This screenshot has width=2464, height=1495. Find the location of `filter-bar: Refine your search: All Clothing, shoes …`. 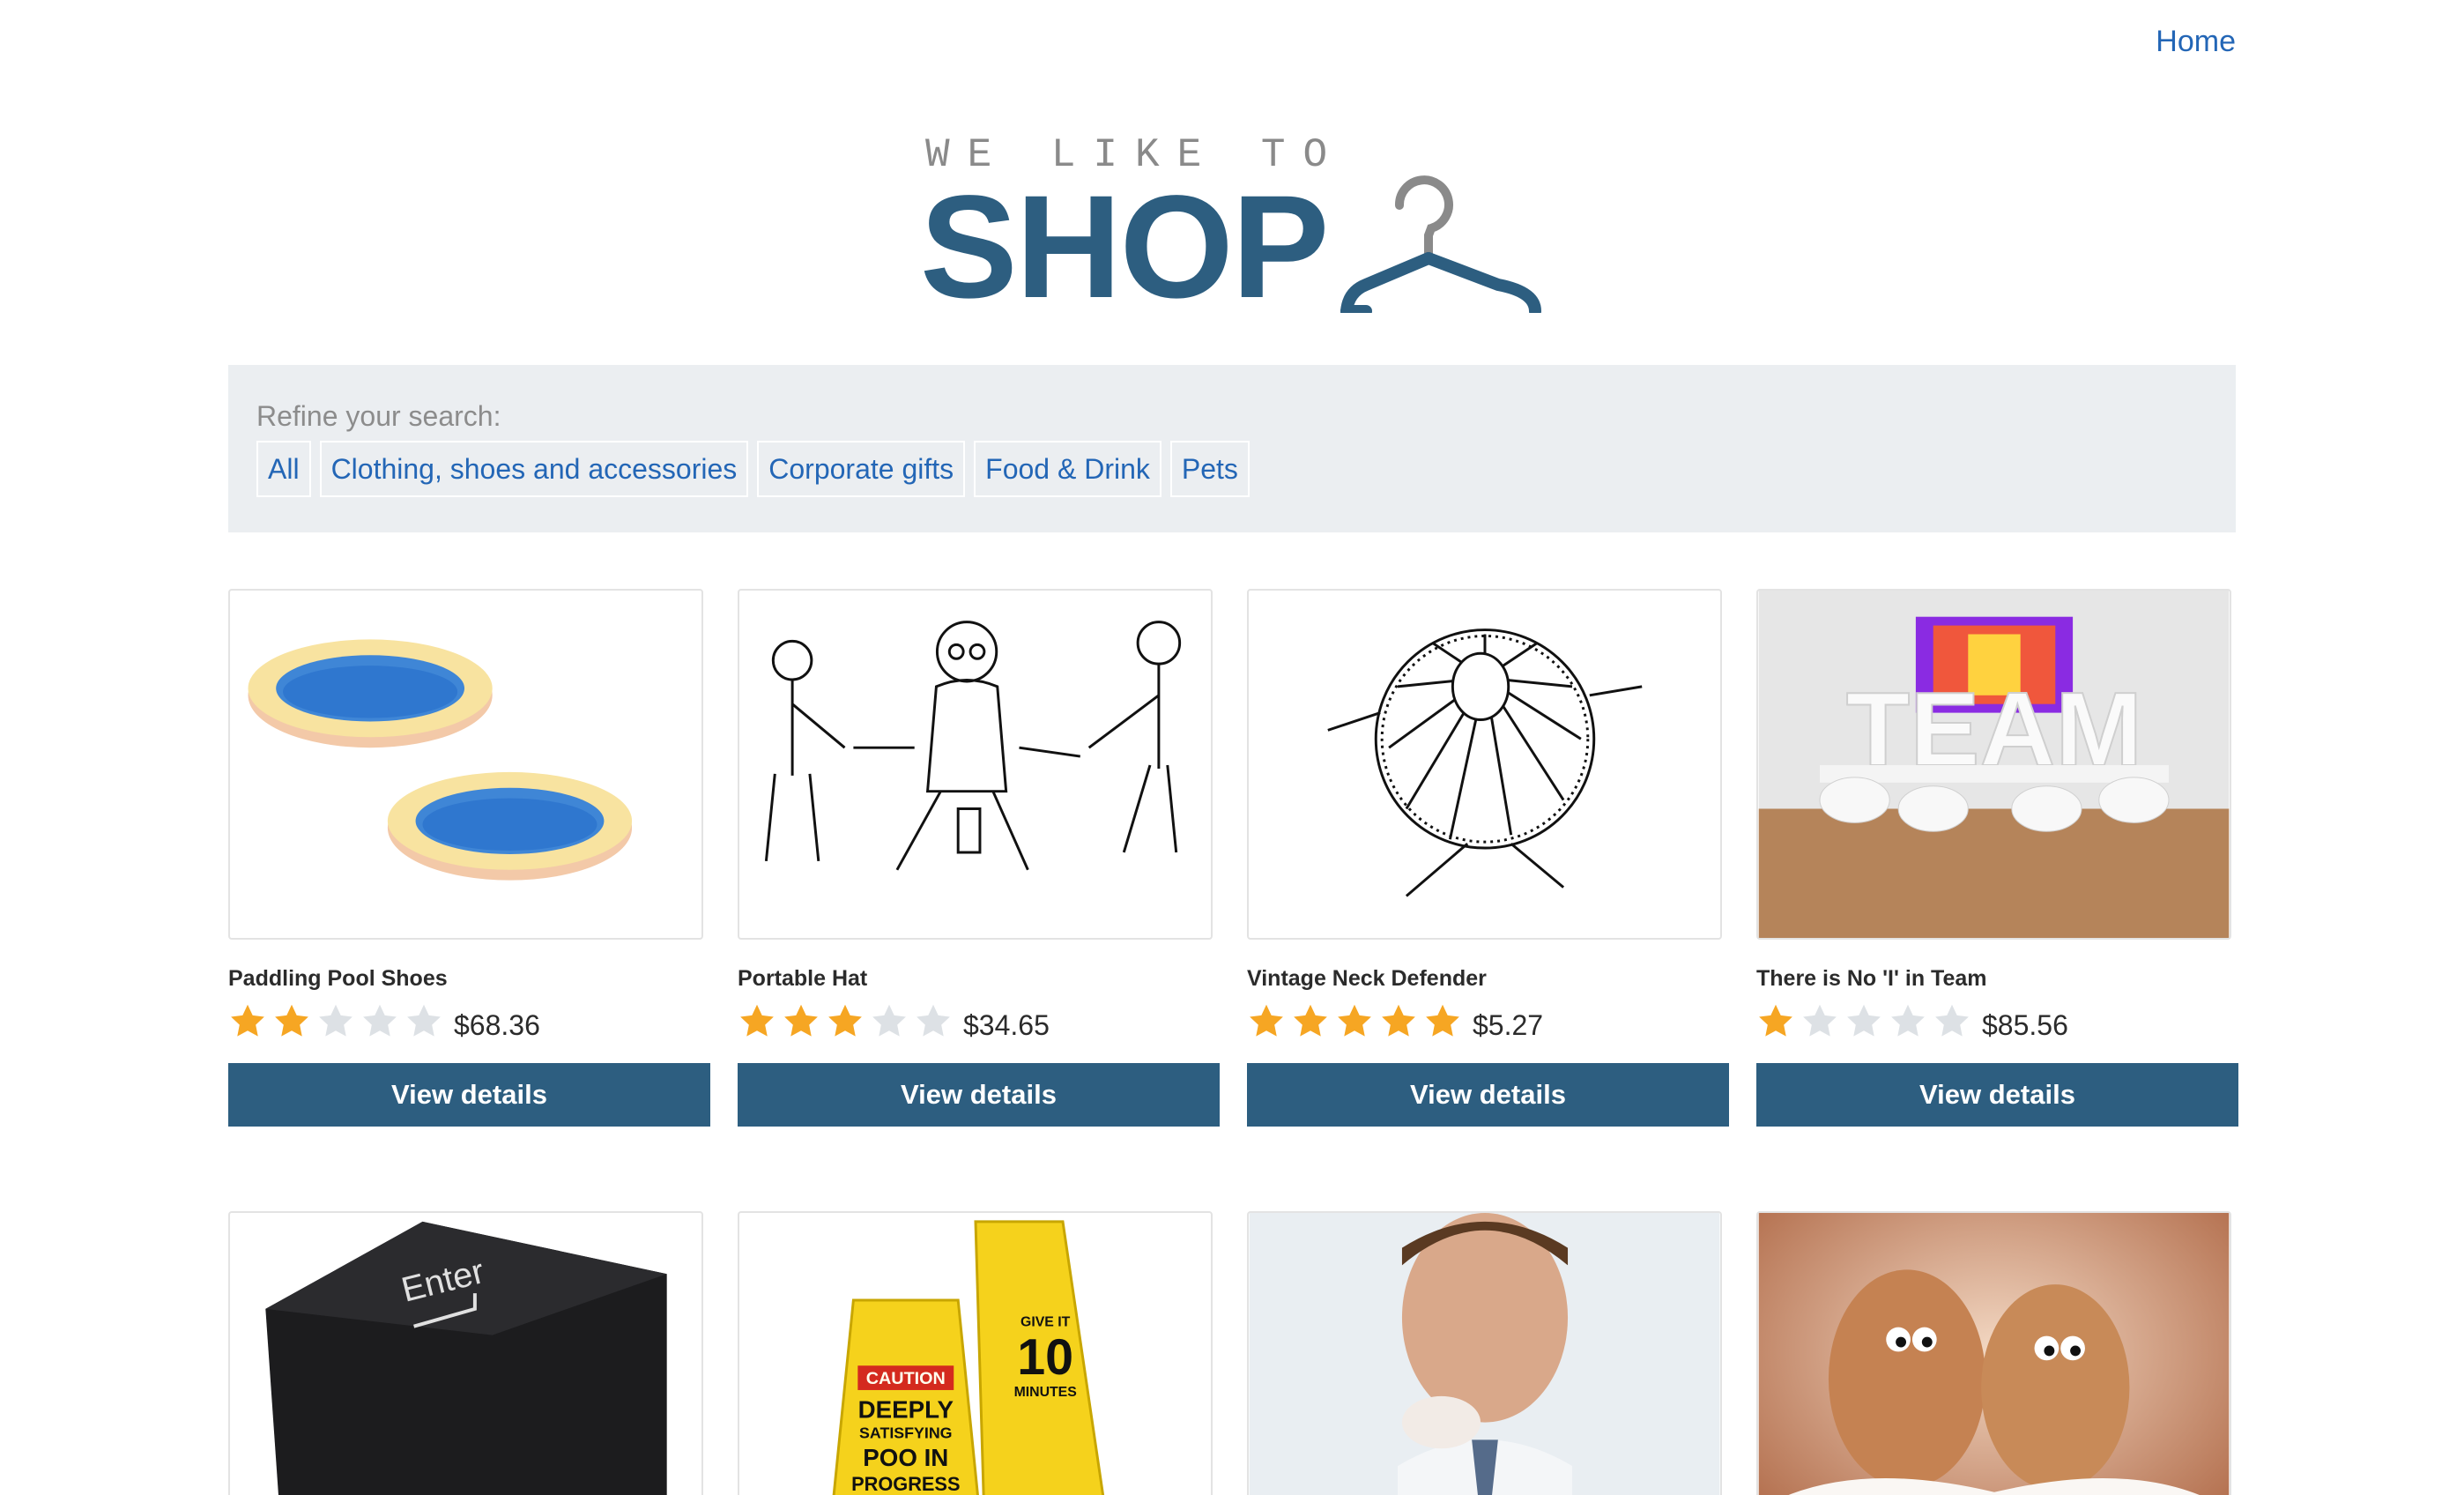

filter-bar: Refine your search: All Clothing, shoes … is located at coordinates (1232, 448).